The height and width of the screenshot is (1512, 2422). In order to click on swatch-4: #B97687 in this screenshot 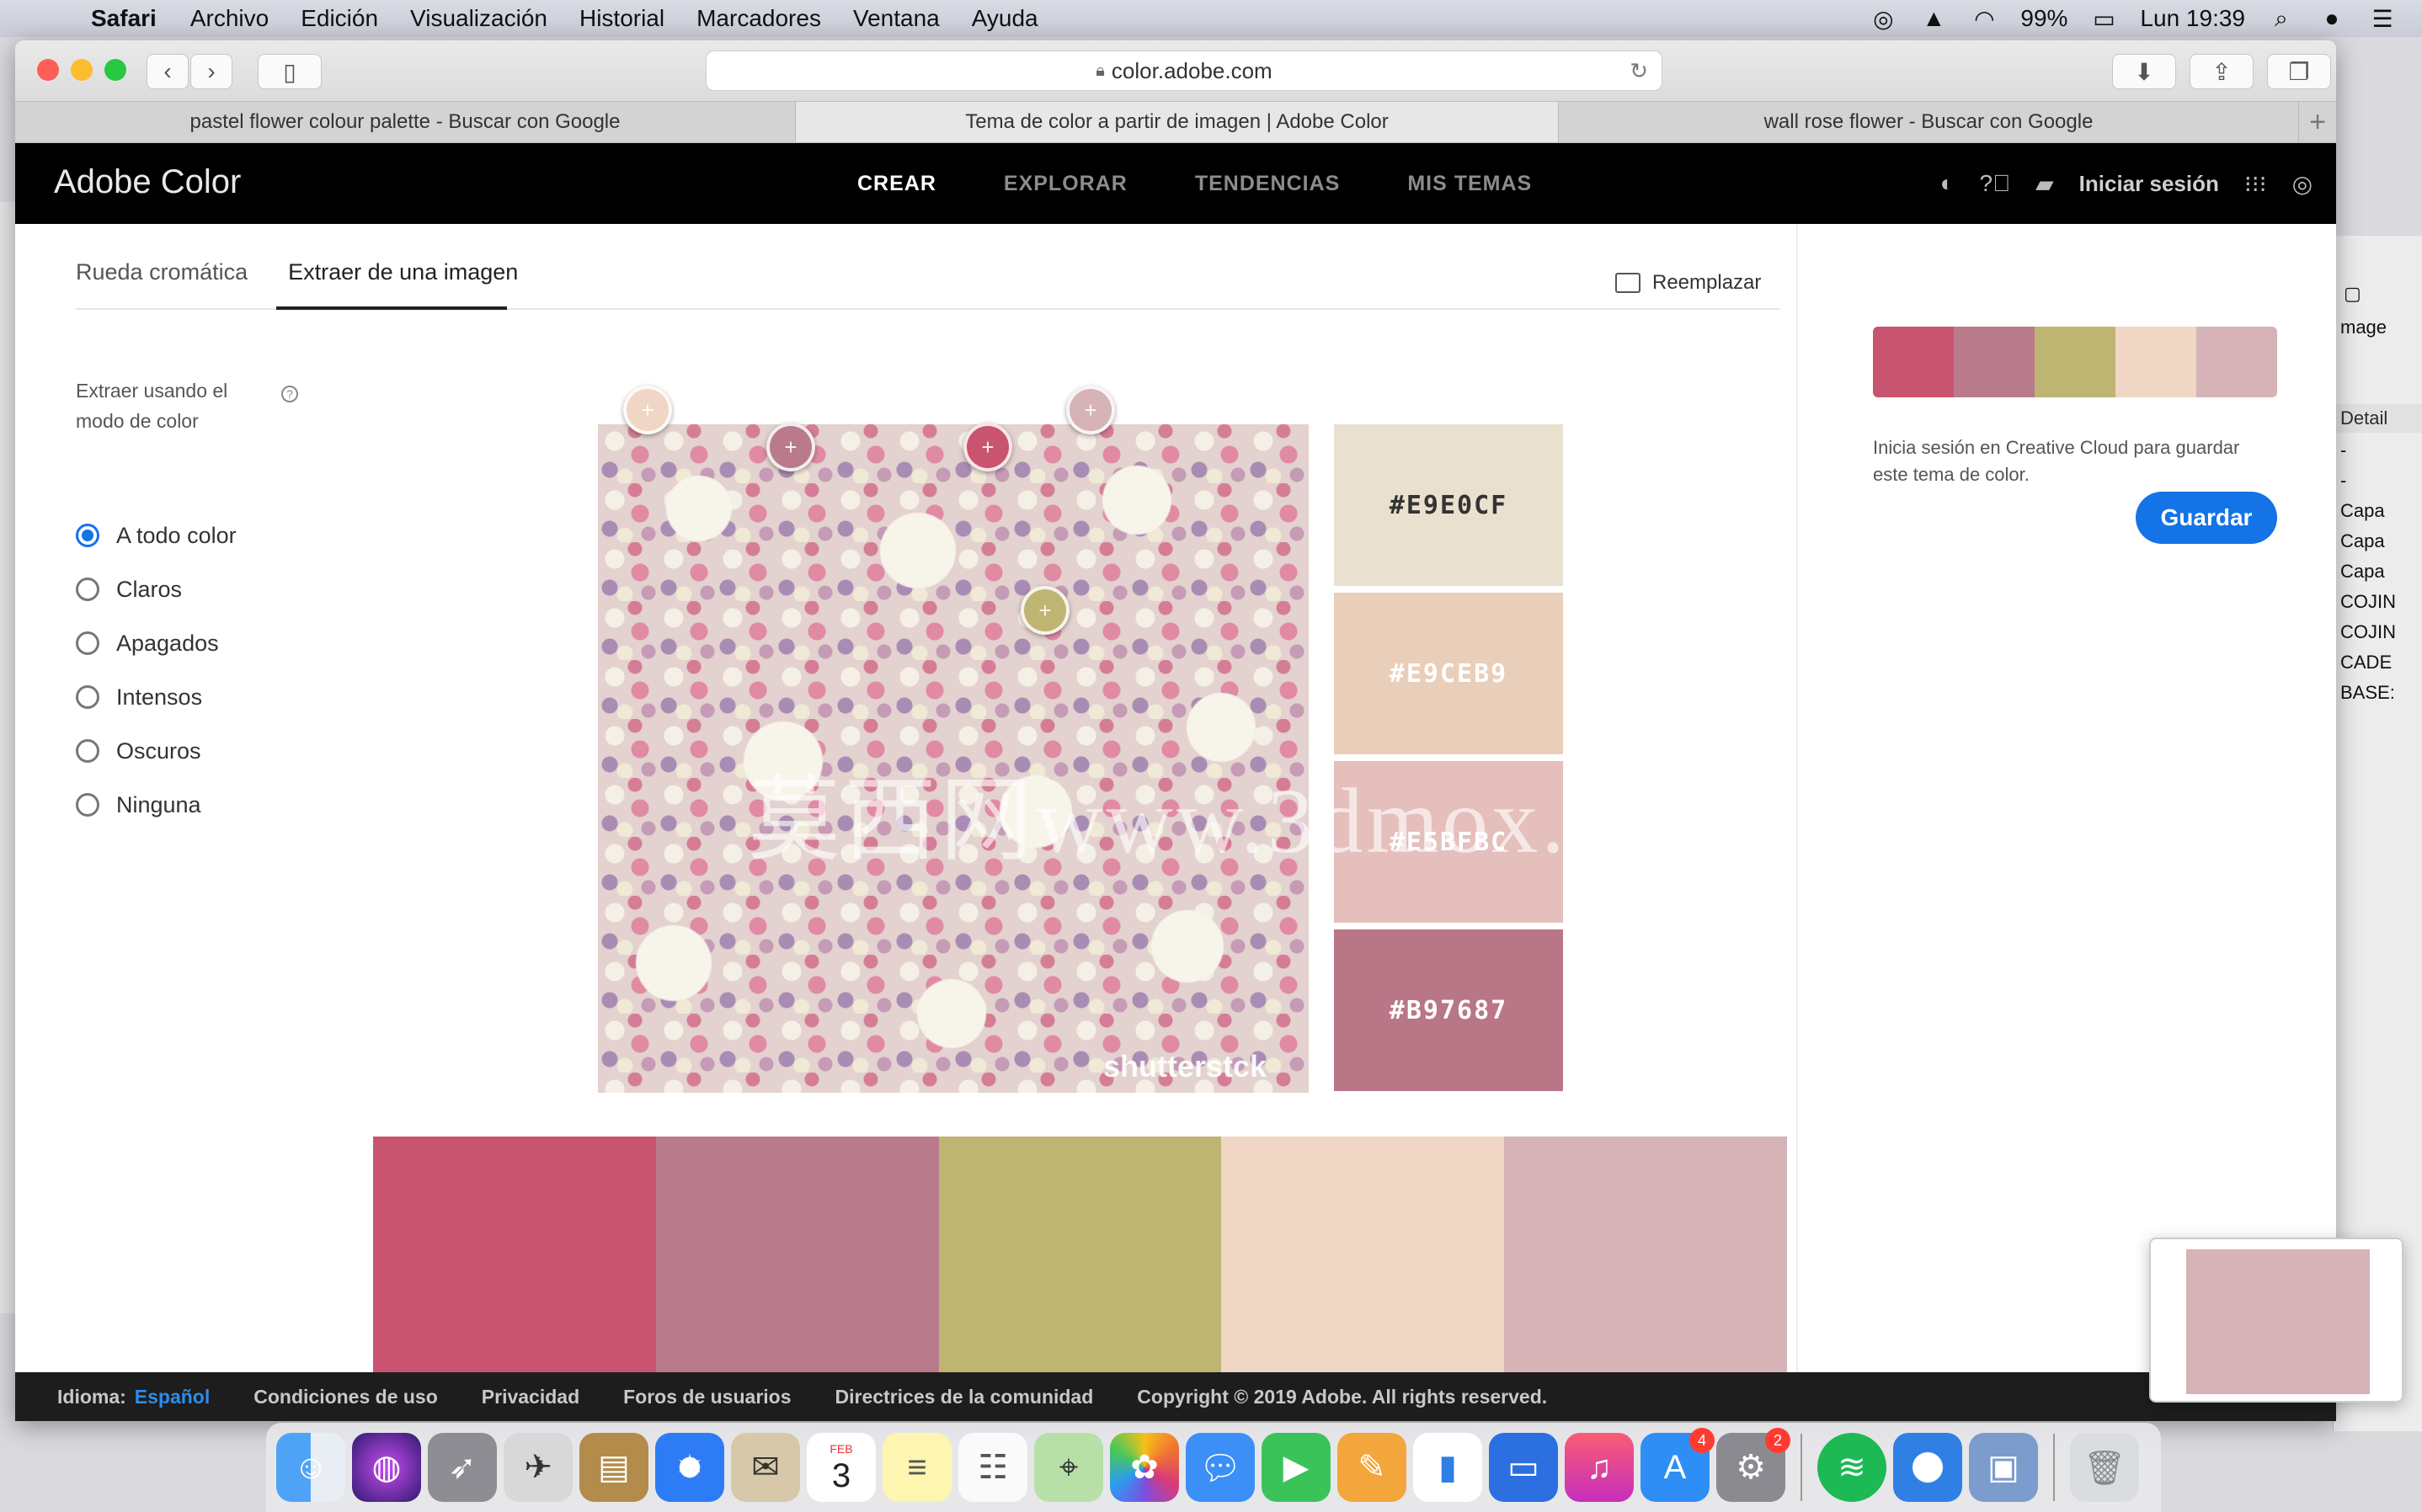, I will do `click(1449, 1010)`.